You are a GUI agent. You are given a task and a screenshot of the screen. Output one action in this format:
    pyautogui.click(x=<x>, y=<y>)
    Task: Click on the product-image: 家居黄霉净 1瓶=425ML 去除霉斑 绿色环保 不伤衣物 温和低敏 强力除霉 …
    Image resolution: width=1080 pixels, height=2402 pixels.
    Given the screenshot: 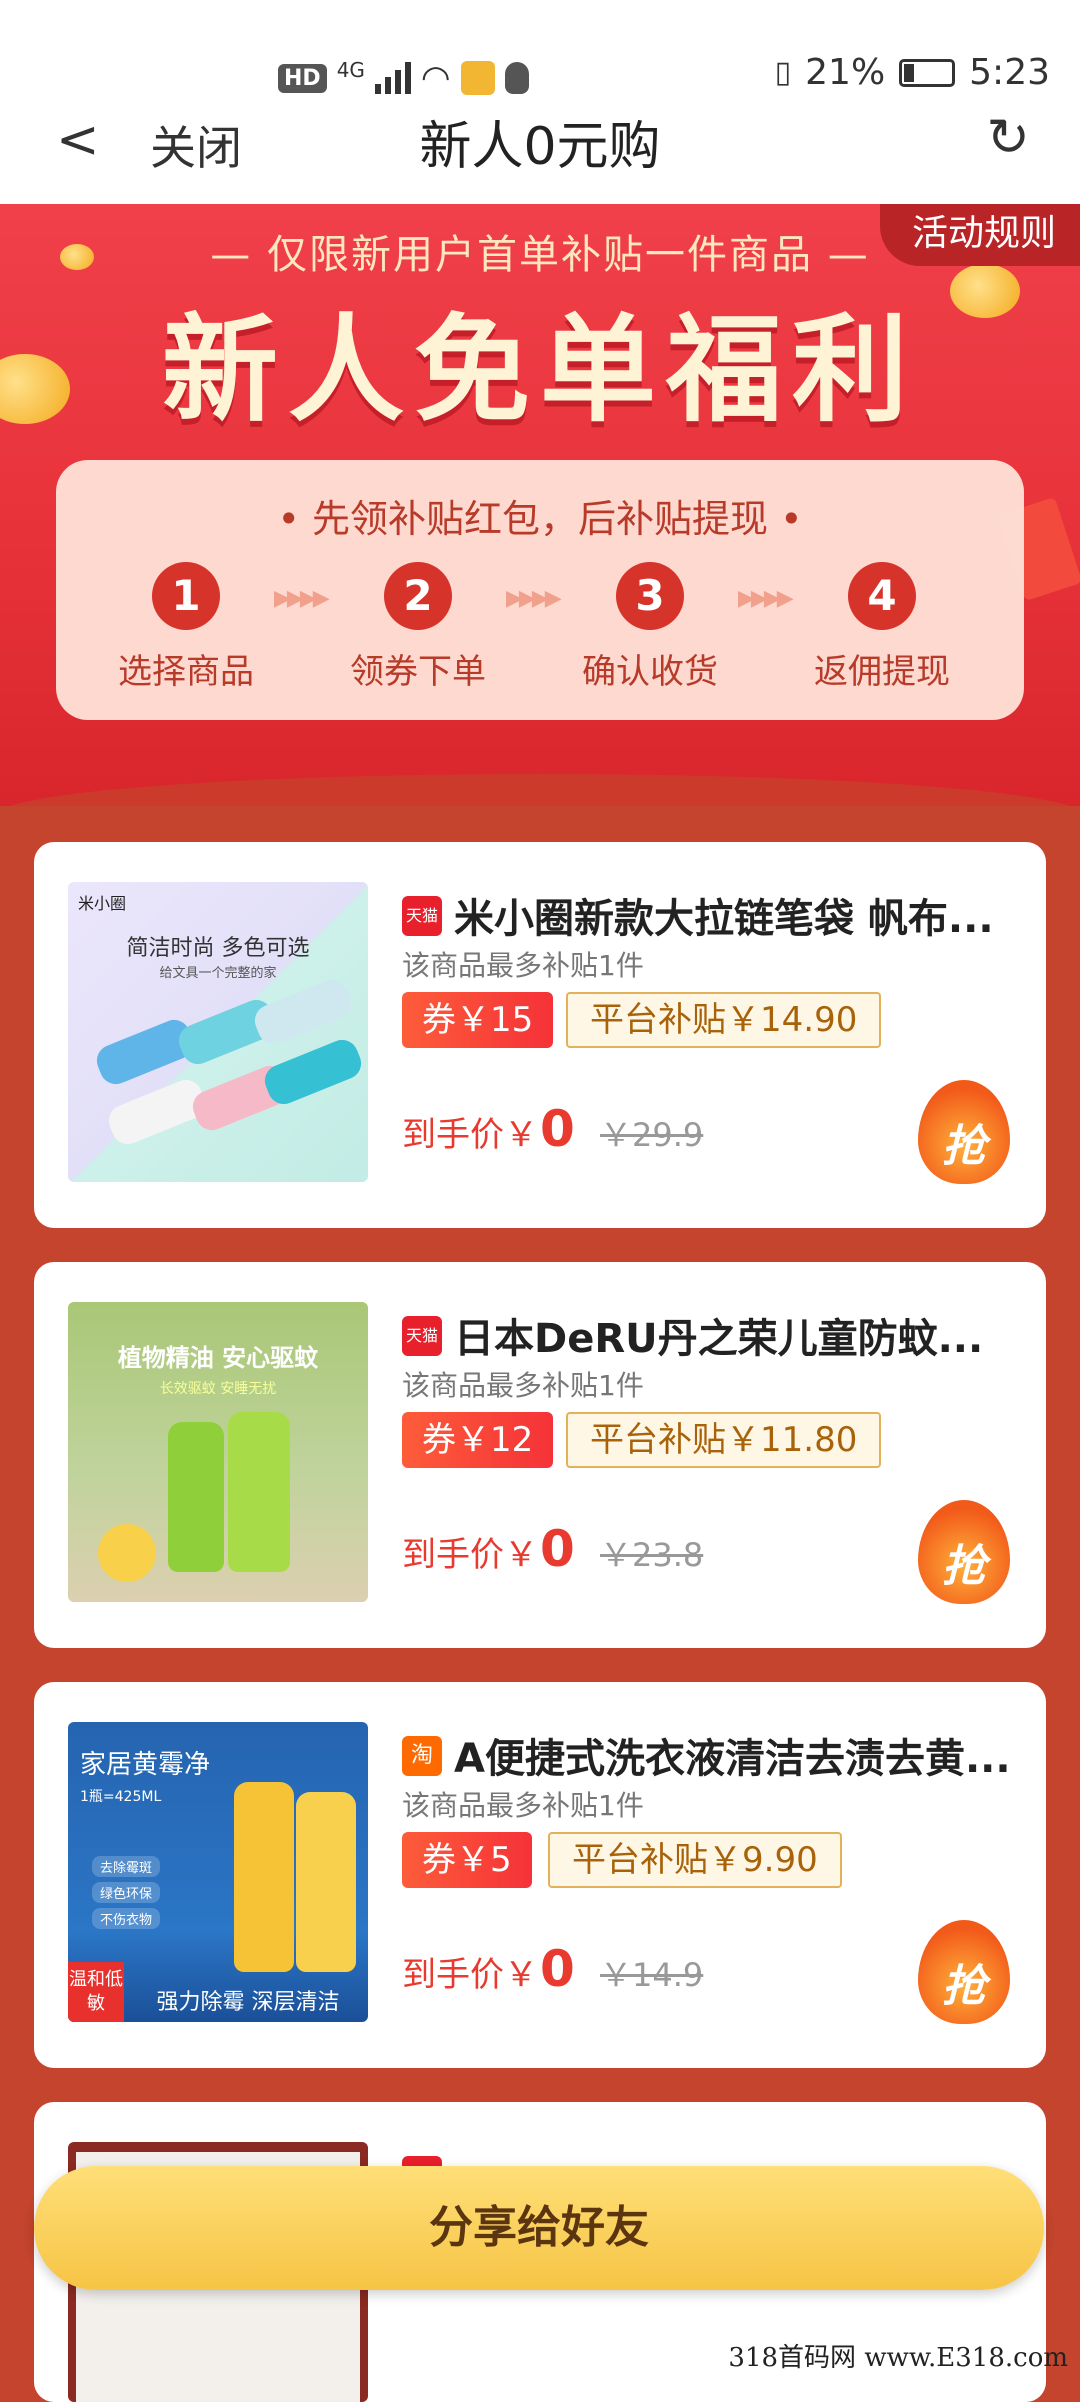 What is the action you would take?
    pyautogui.click(x=218, y=1872)
    